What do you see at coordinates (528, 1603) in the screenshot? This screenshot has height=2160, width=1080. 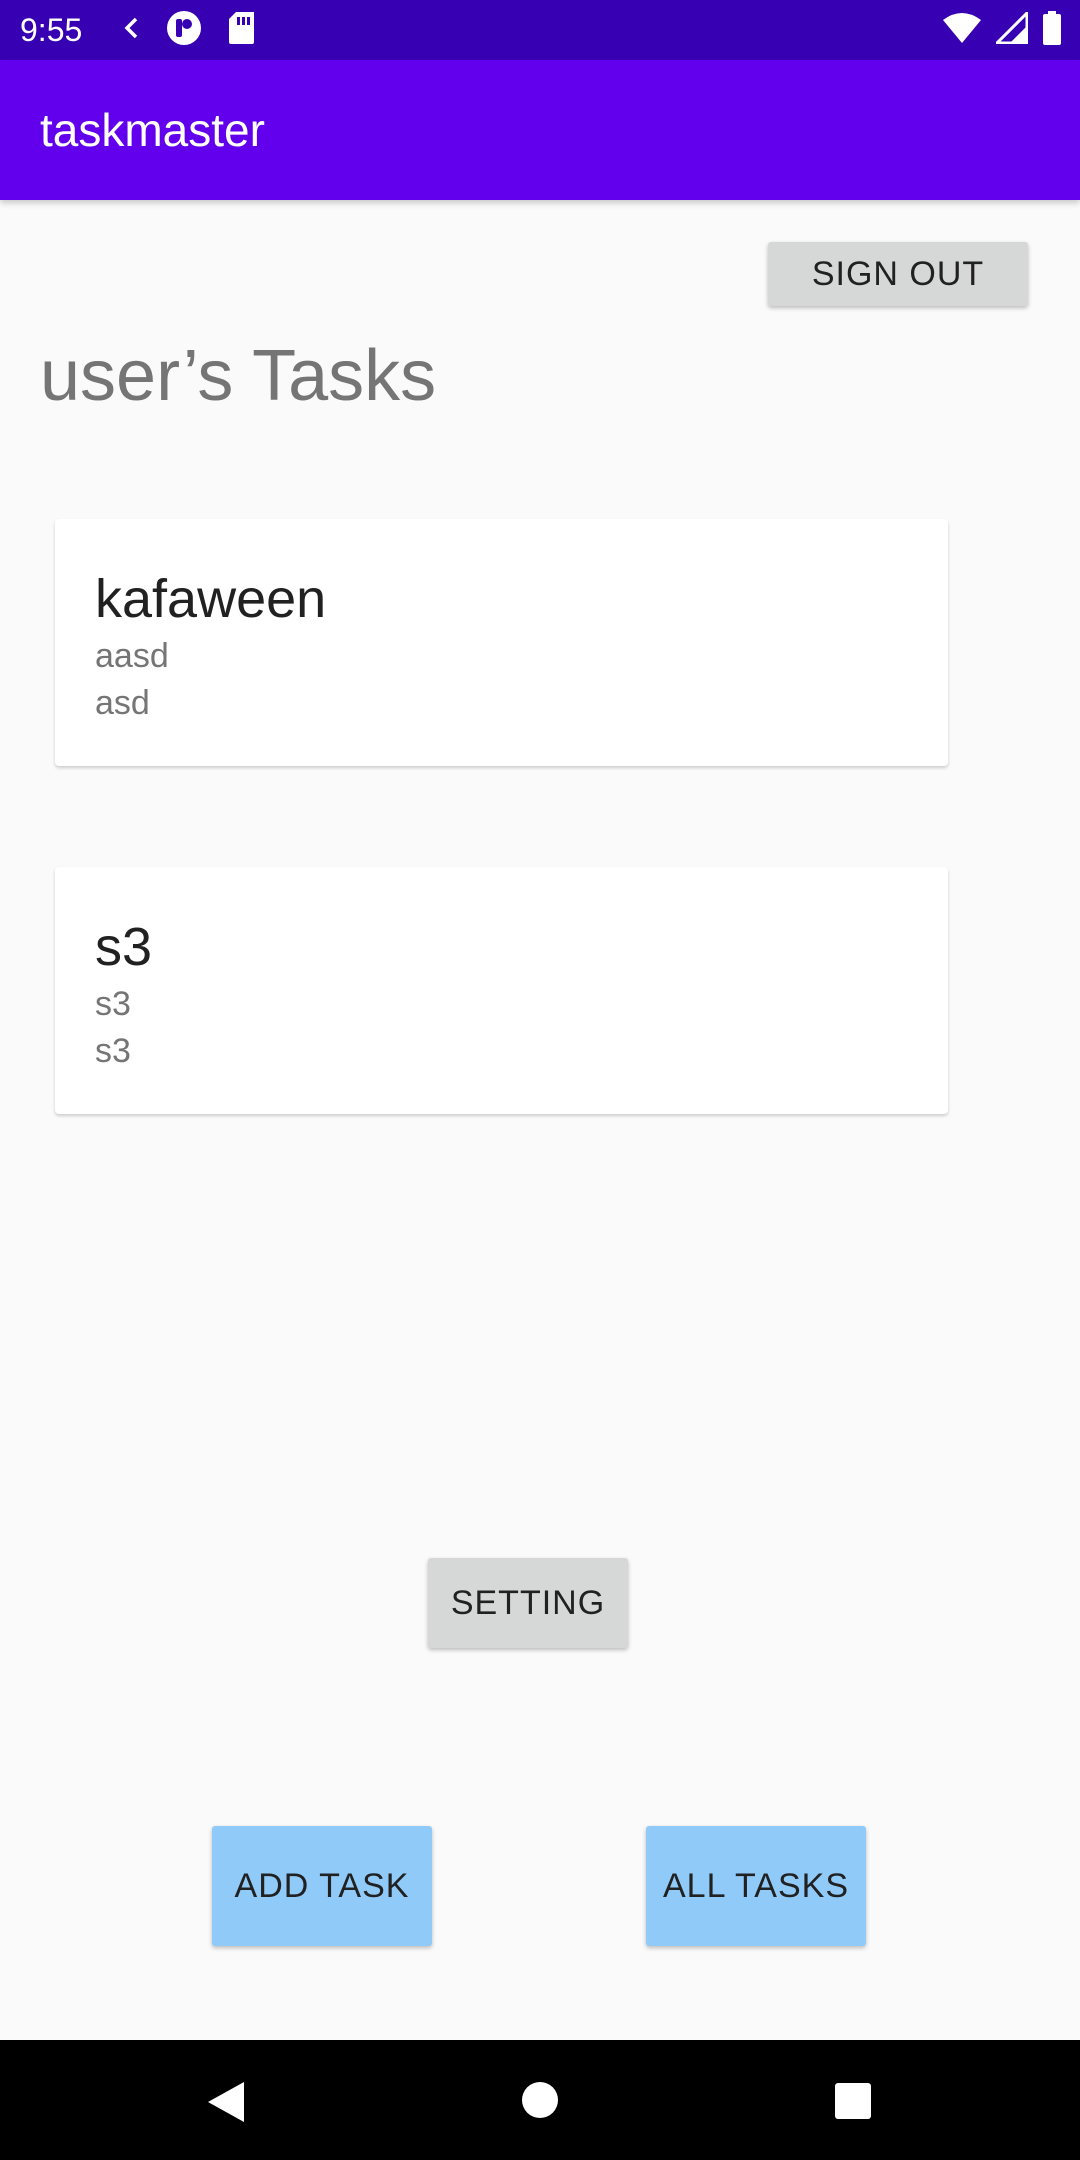 I see `setting-button: SETTING` at bounding box center [528, 1603].